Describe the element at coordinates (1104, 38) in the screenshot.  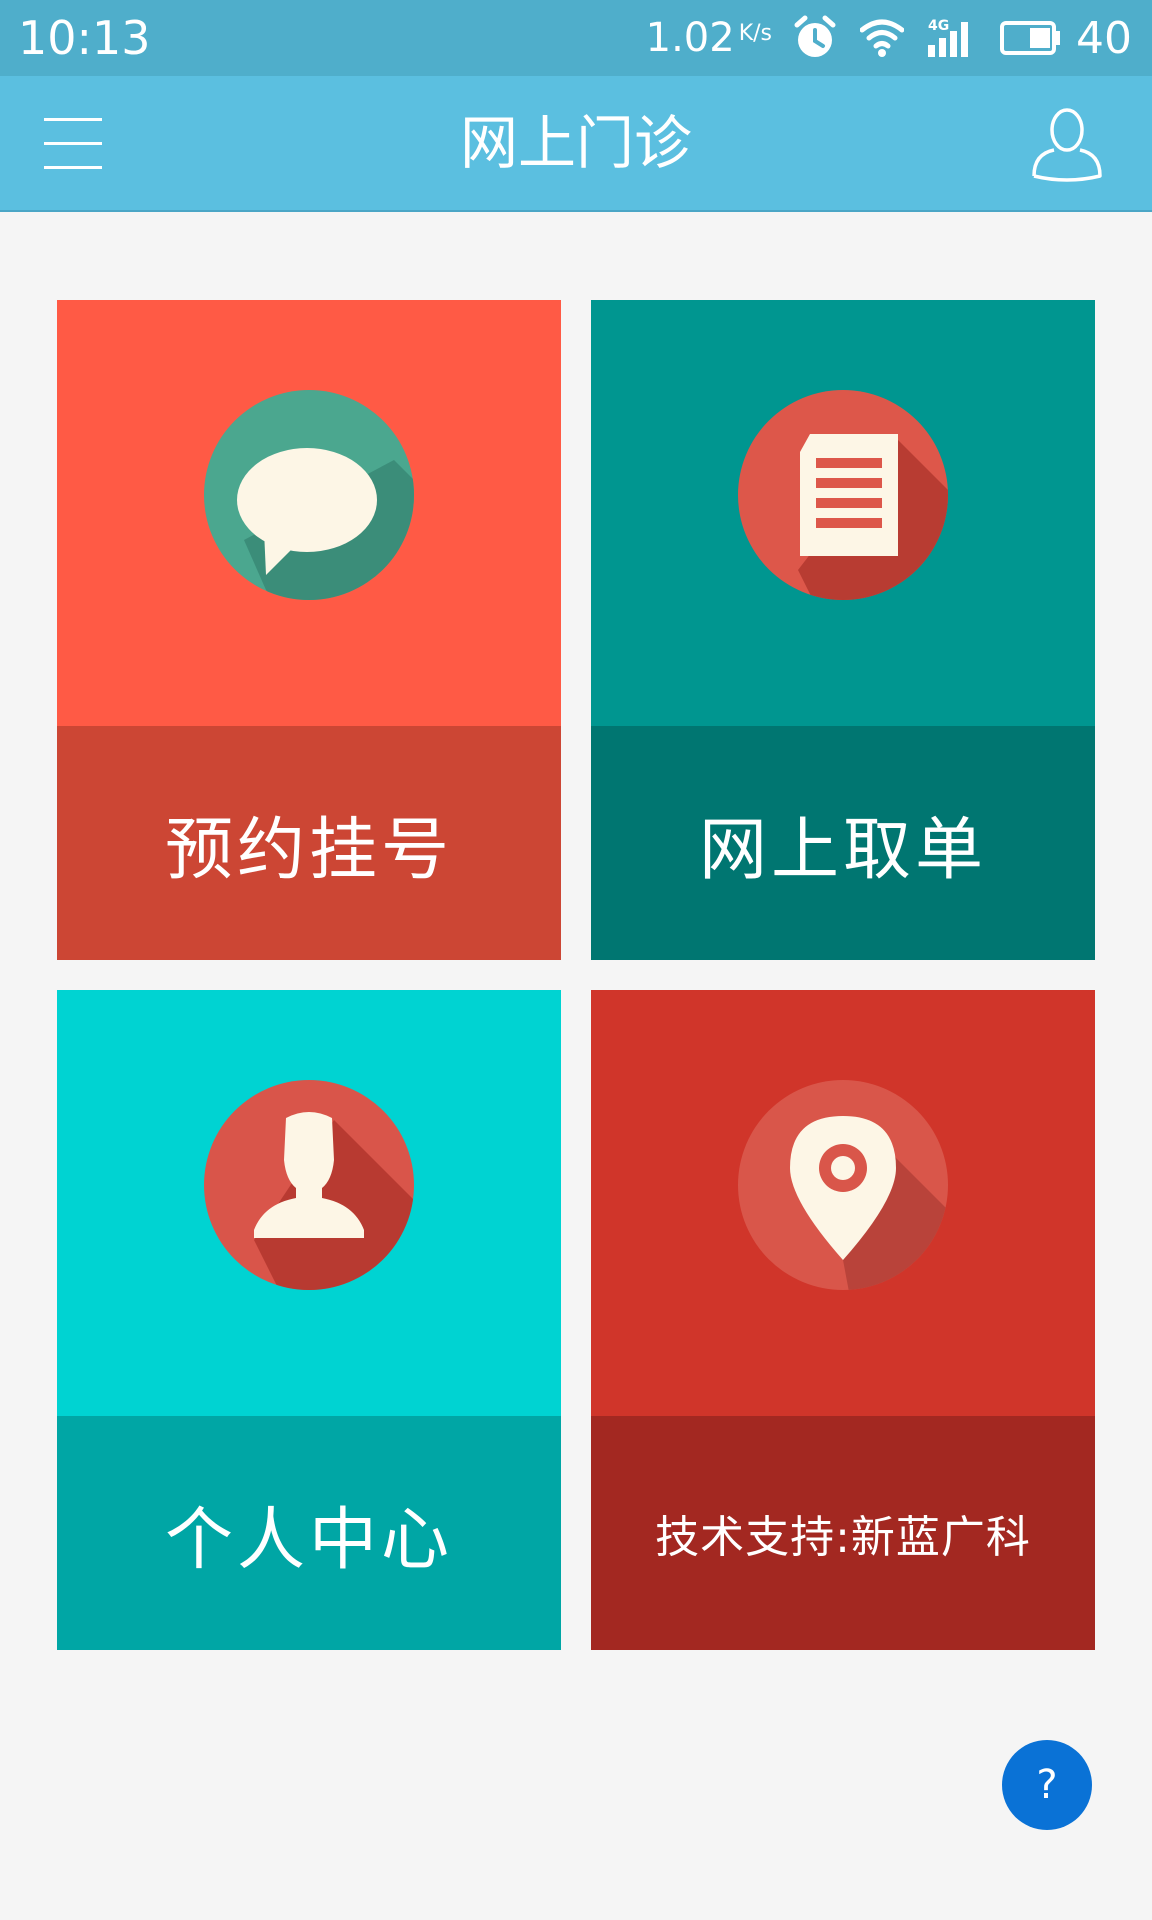
I see `battery-level: 40` at that location.